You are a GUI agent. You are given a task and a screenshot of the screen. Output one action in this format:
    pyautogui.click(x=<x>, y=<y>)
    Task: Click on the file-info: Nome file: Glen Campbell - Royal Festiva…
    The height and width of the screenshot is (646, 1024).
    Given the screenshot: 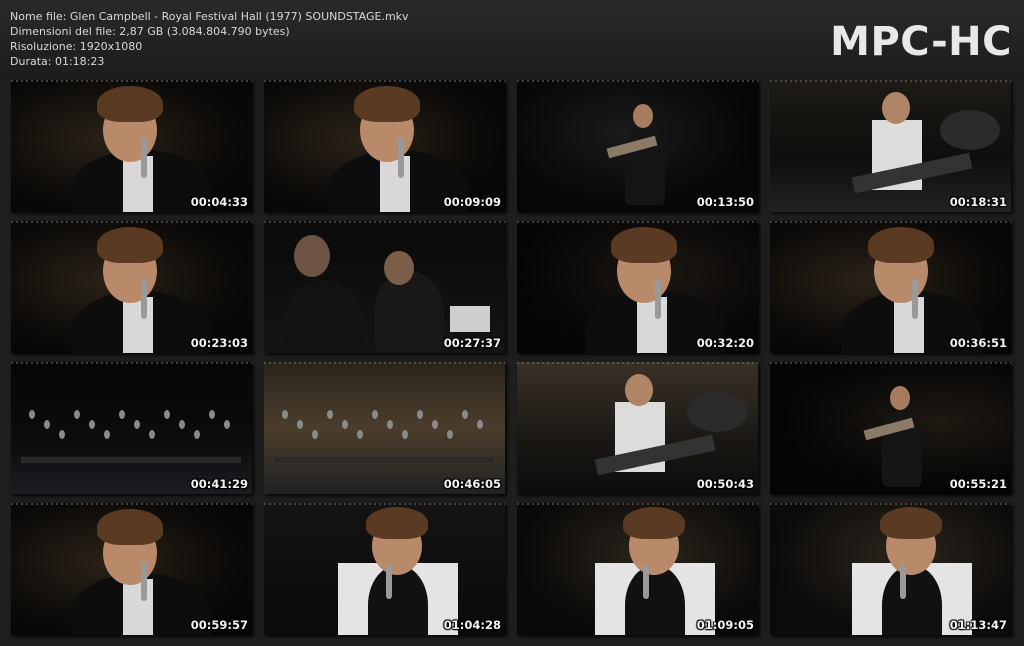 What is the action you would take?
    pyautogui.click(x=209, y=39)
    